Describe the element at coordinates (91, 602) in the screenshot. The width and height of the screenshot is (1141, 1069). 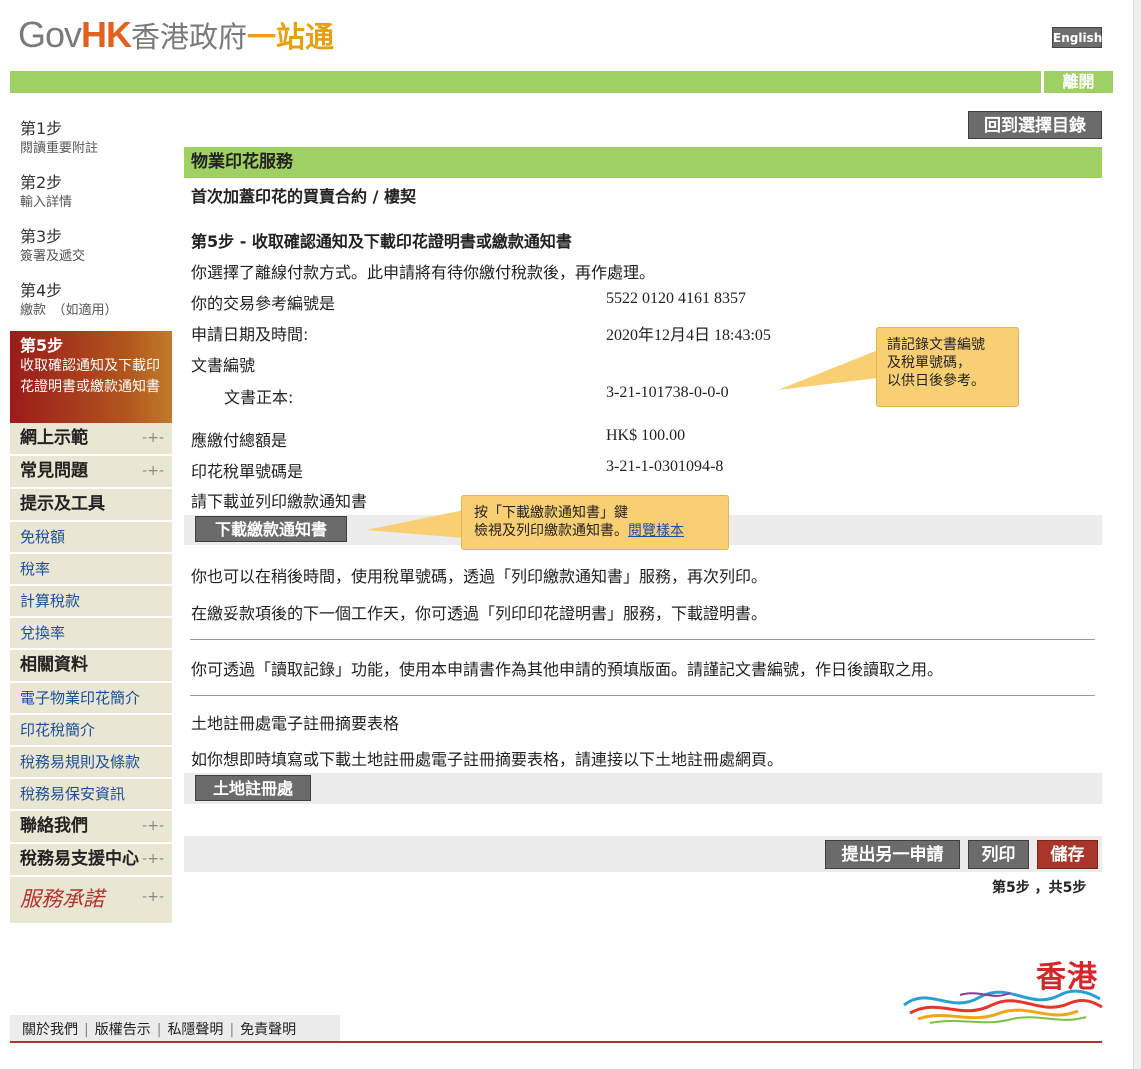
I see `nav-link-tax-calculator: 計算稅款` at that location.